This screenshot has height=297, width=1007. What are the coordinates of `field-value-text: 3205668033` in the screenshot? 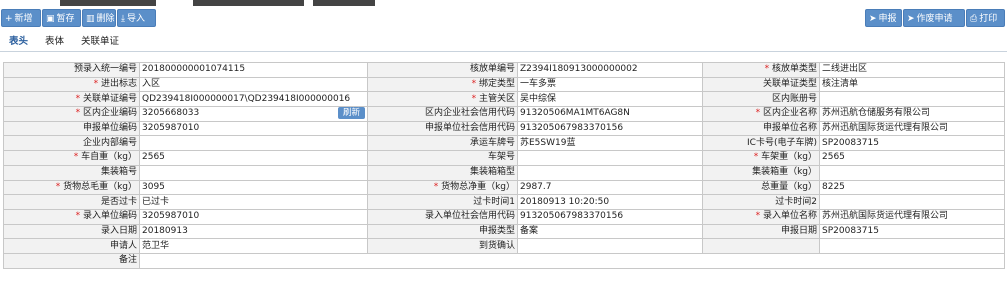 It's located at (171, 113).